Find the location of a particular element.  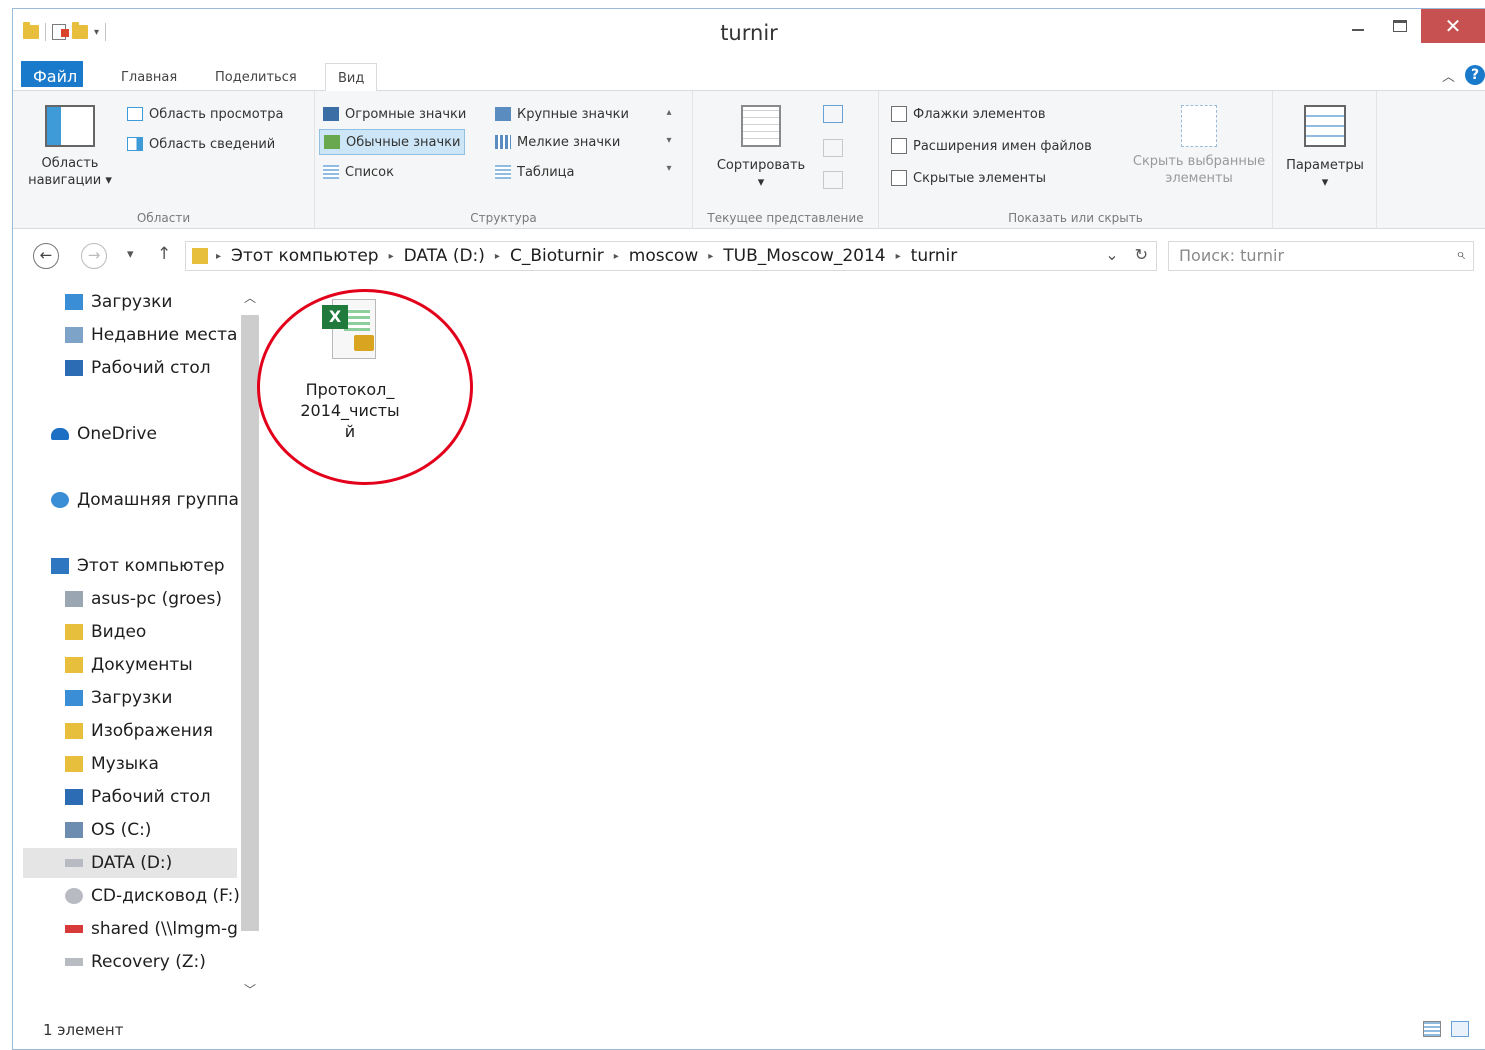

small-icons-option: Мелкие значки is located at coordinates (557, 142).